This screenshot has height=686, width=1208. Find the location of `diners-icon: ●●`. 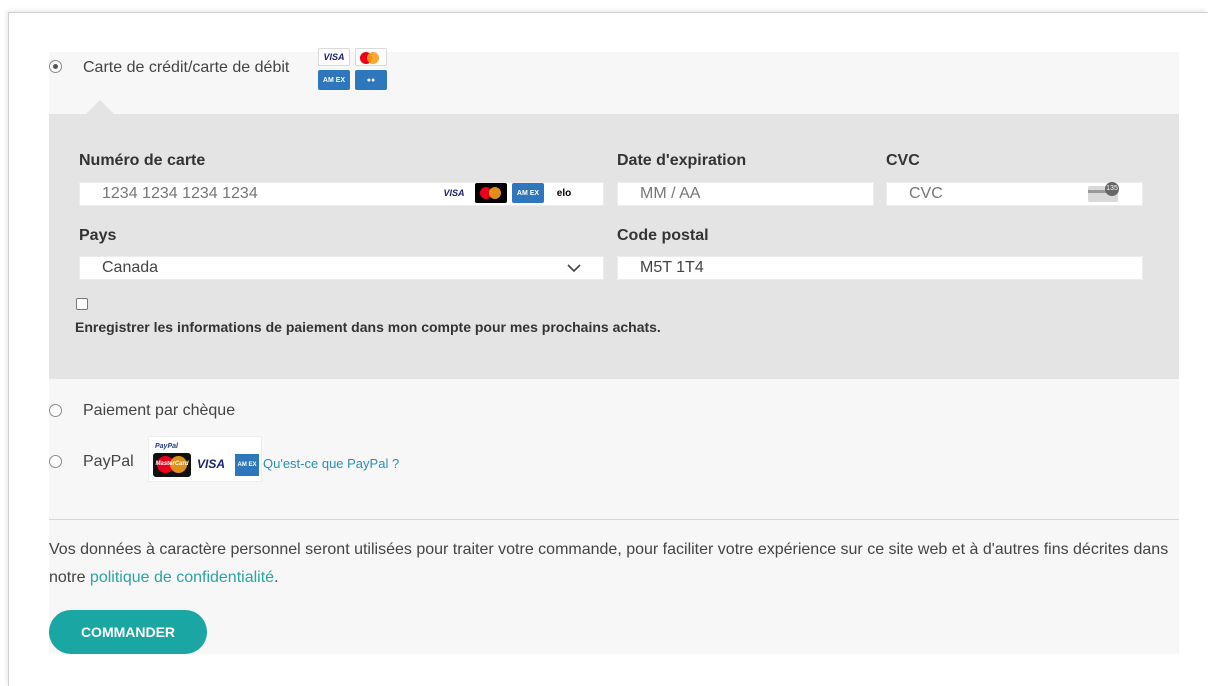

diners-icon: ●● is located at coordinates (371, 80).